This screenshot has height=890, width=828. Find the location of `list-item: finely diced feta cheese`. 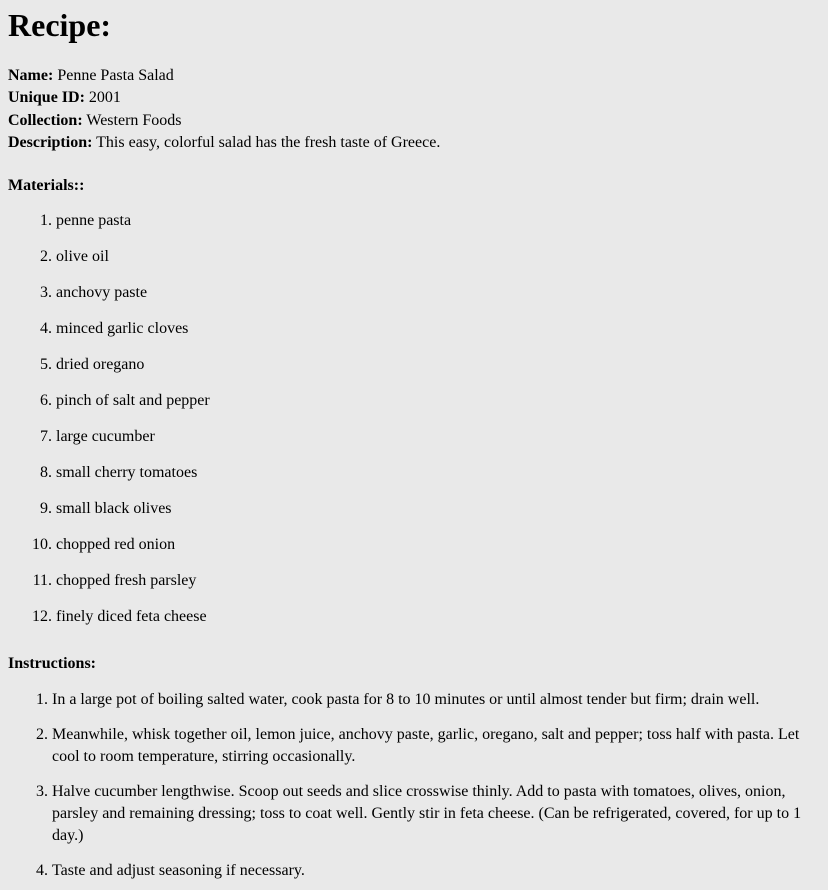

list-item: finely diced feta cheese is located at coordinates (438, 617).